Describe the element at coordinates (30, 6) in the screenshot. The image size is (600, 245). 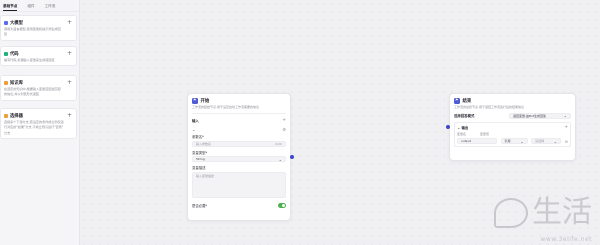
I see `tab-components: 组件` at that location.